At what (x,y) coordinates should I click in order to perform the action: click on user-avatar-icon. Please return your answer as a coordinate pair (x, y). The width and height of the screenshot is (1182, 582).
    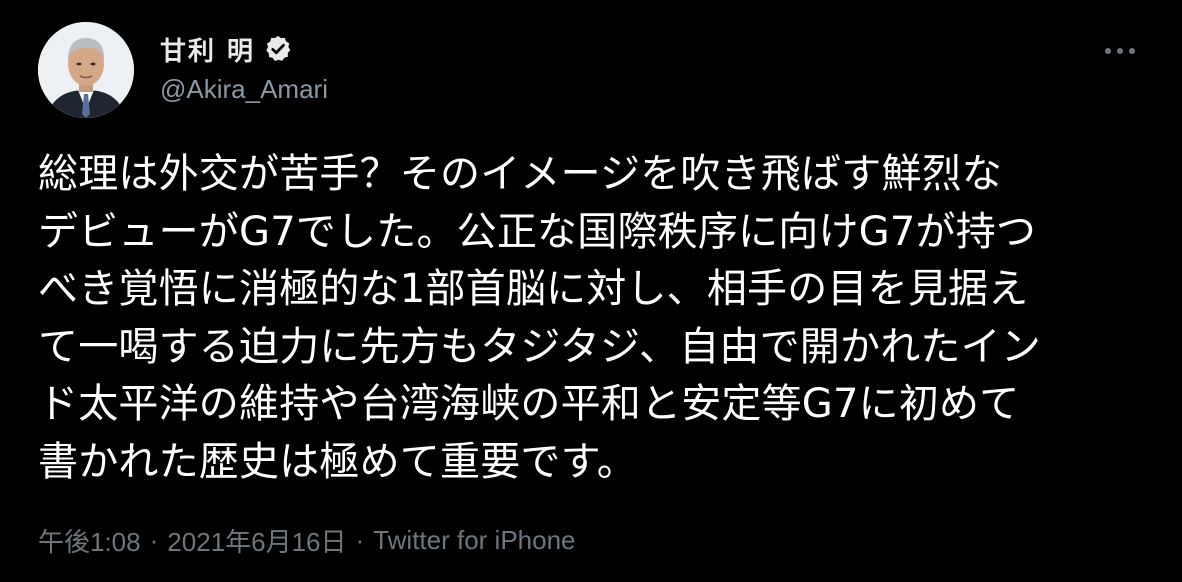
    Looking at the image, I should click on (86, 70).